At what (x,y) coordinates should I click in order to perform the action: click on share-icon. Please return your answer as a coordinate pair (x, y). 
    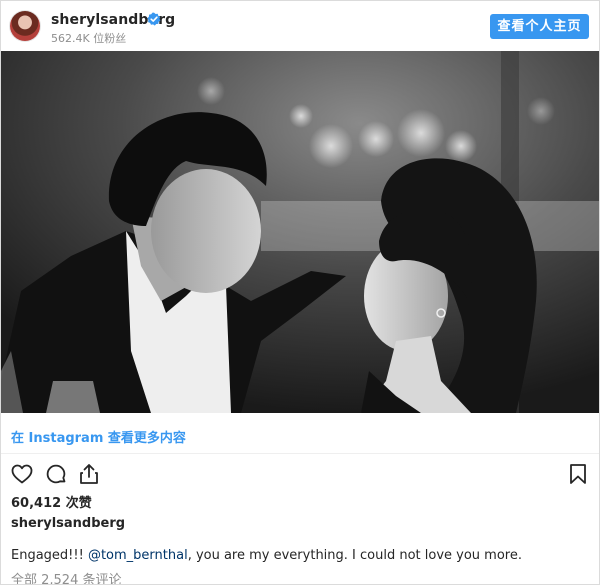
    Looking at the image, I should click on (89, 474).